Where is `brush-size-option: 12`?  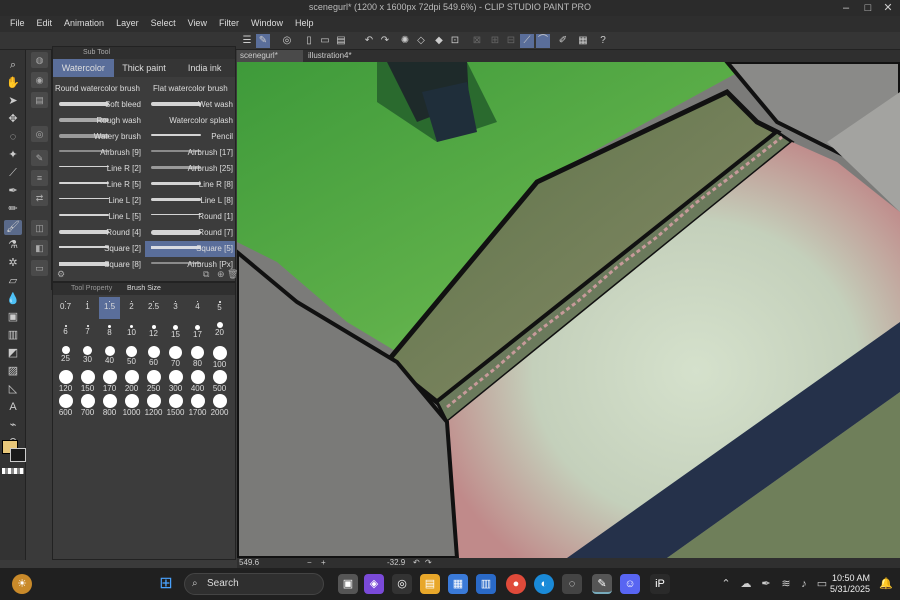 brush-size-option: 12 is located at coordinates (153, 332).